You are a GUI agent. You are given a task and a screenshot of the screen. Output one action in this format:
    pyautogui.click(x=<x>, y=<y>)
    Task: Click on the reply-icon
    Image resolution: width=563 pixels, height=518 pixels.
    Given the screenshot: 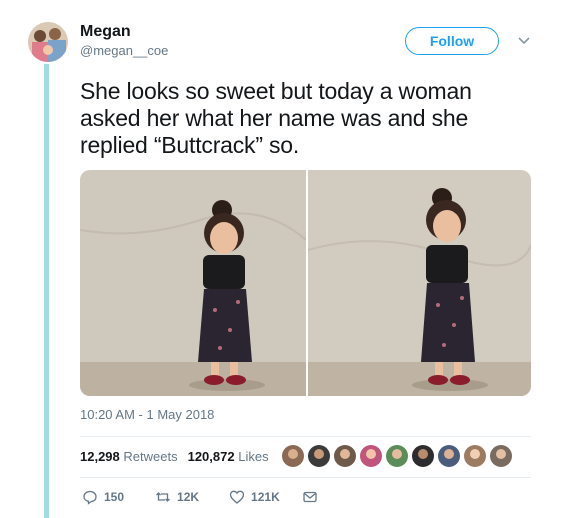 What is the action you would take?
    pyautogui.click(x=90, y=497)
    